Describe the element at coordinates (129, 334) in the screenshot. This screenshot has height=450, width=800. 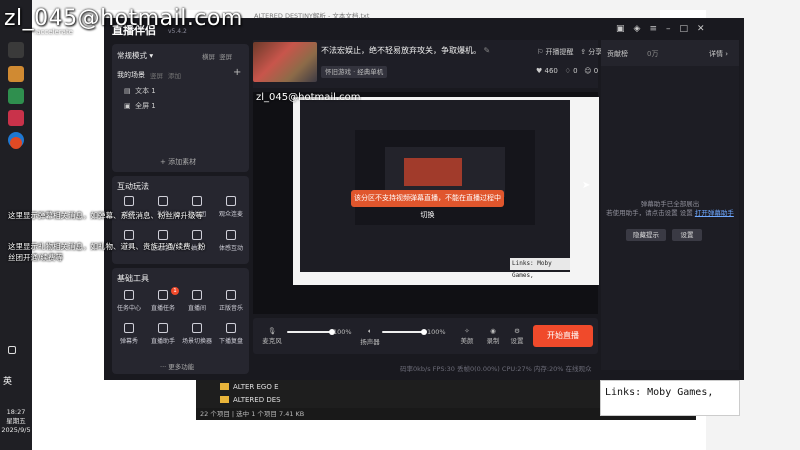
I see `tool-item: 弹幕秀` at that location.